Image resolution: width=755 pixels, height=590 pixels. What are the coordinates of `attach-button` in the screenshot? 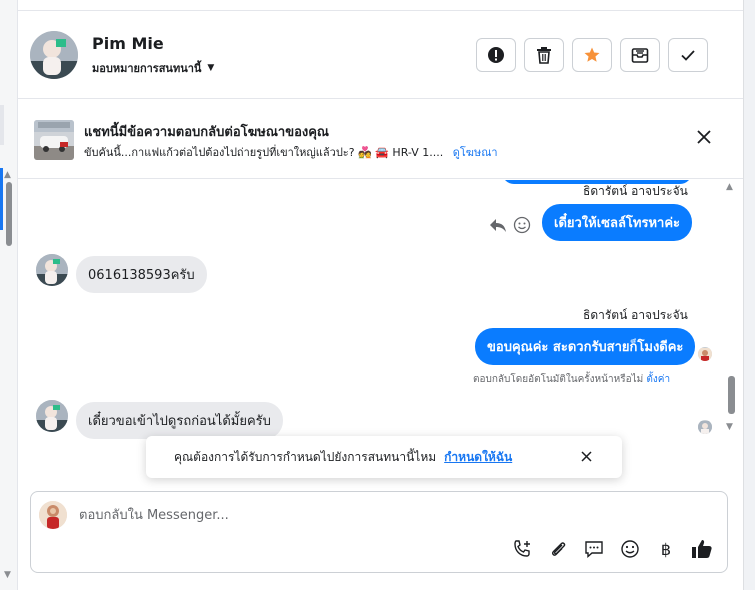 It's located at (558, 549).